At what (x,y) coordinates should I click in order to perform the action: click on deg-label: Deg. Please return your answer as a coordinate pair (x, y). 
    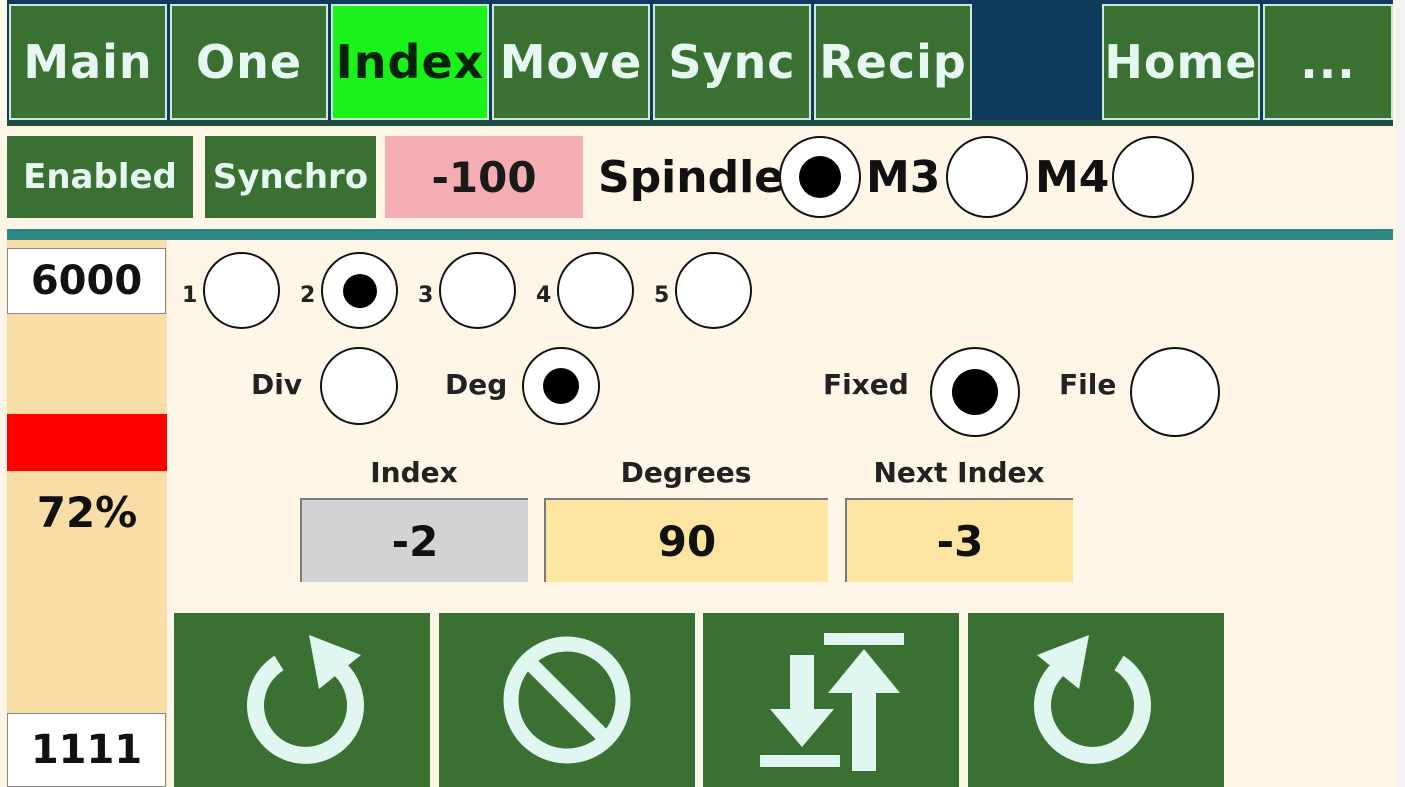
    Looking at the image, I should click on (476, 384).